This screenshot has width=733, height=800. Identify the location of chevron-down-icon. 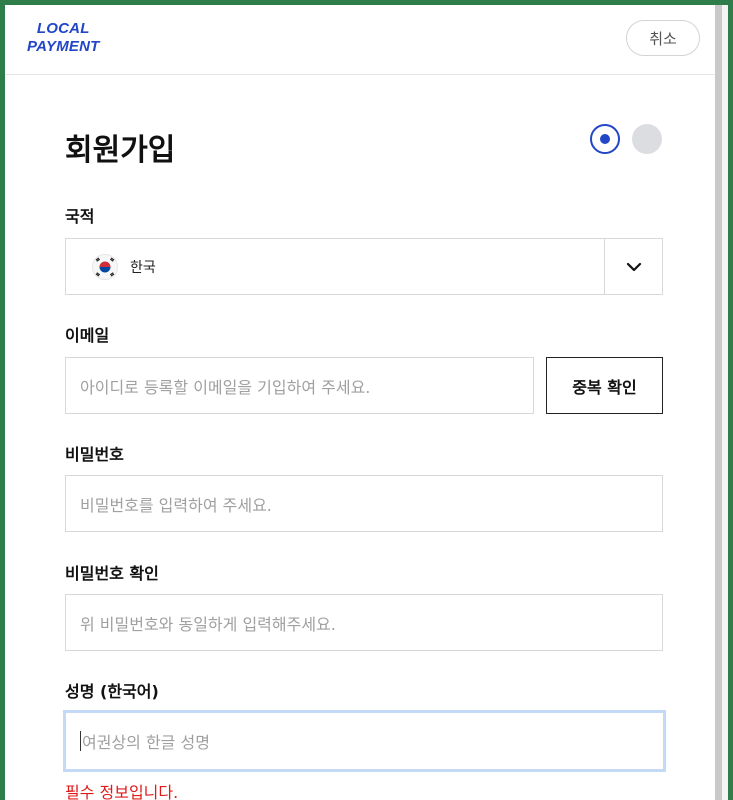
(633, 266).